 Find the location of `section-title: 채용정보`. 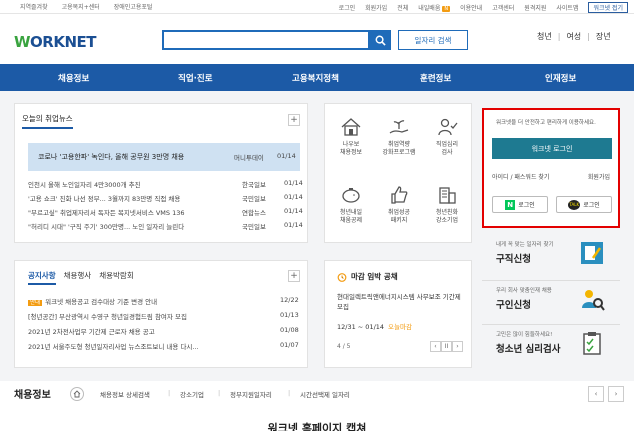

section-title: 채용정보 is located at coordinates (32, 395).